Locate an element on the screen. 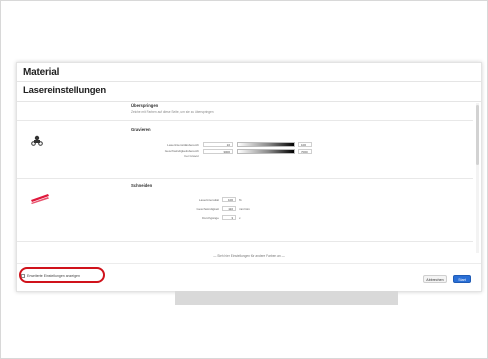  engrave-speed-label: Geschwindigkeitsbereich is located at coordinates (181, 151).